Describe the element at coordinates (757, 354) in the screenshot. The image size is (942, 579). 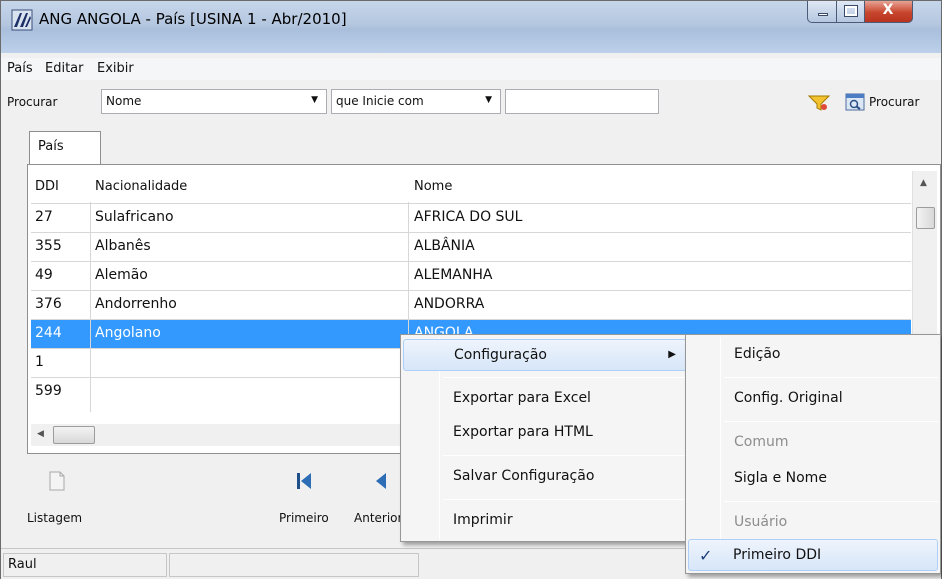
I see `menu-item-label: Edição` at that location.